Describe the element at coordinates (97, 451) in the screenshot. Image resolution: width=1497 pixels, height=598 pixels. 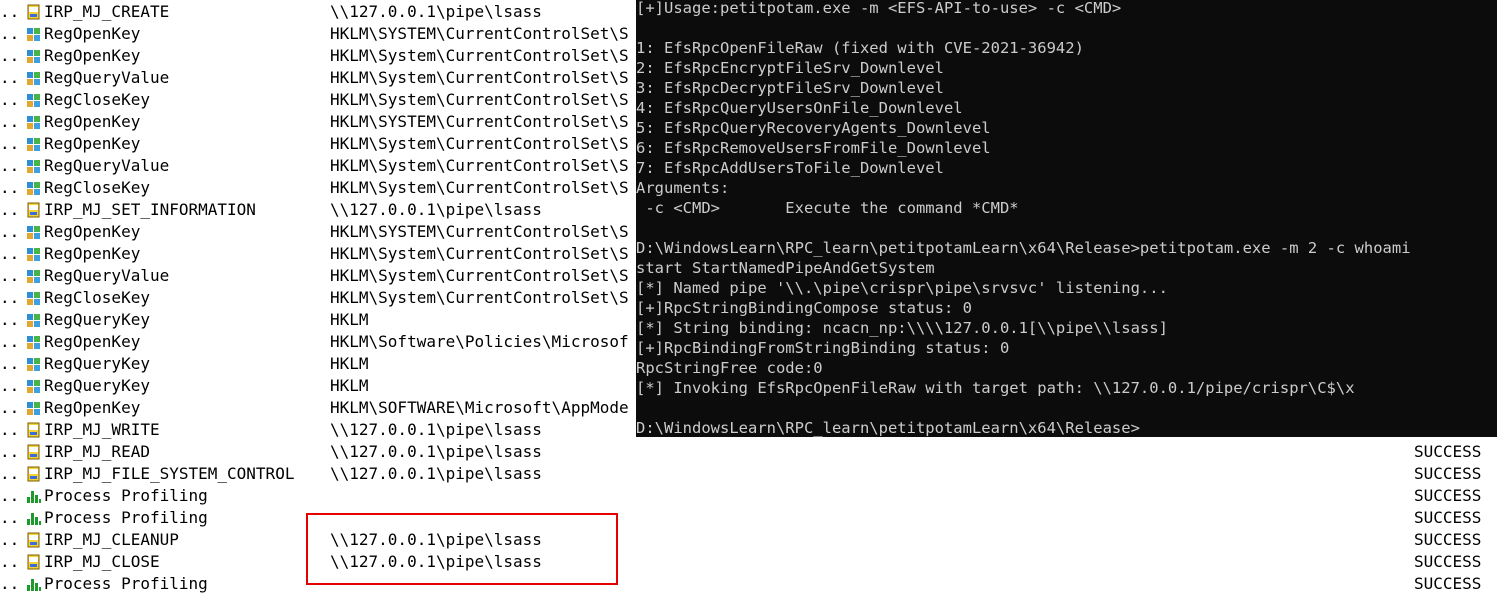
I see `operation-cell: IRP_MJ_READ` at that location.